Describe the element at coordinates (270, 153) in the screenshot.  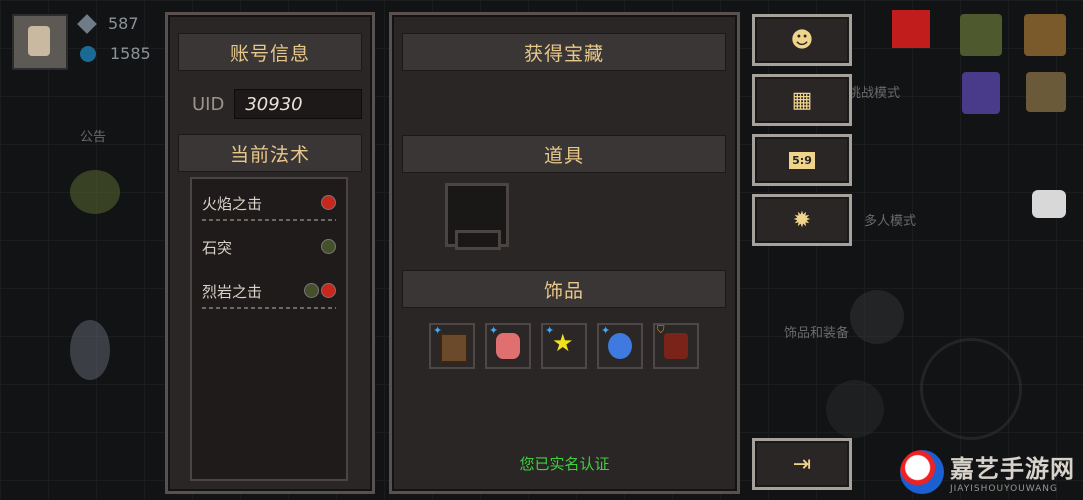
I see `spells-title: 当前法术` at that location.